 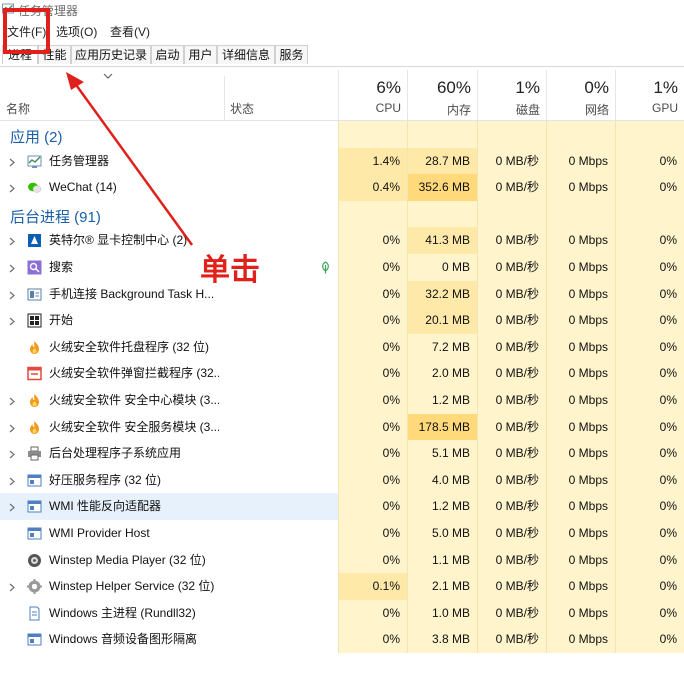 What do you see at coordinates (342, 240) in the screenshot?
I see `process-row: 英特尔® 显卡控制中心 (2) 0% 41.3 MB 0 MB/秒 0 Mbps 0%` at bounding box center [342, 240].